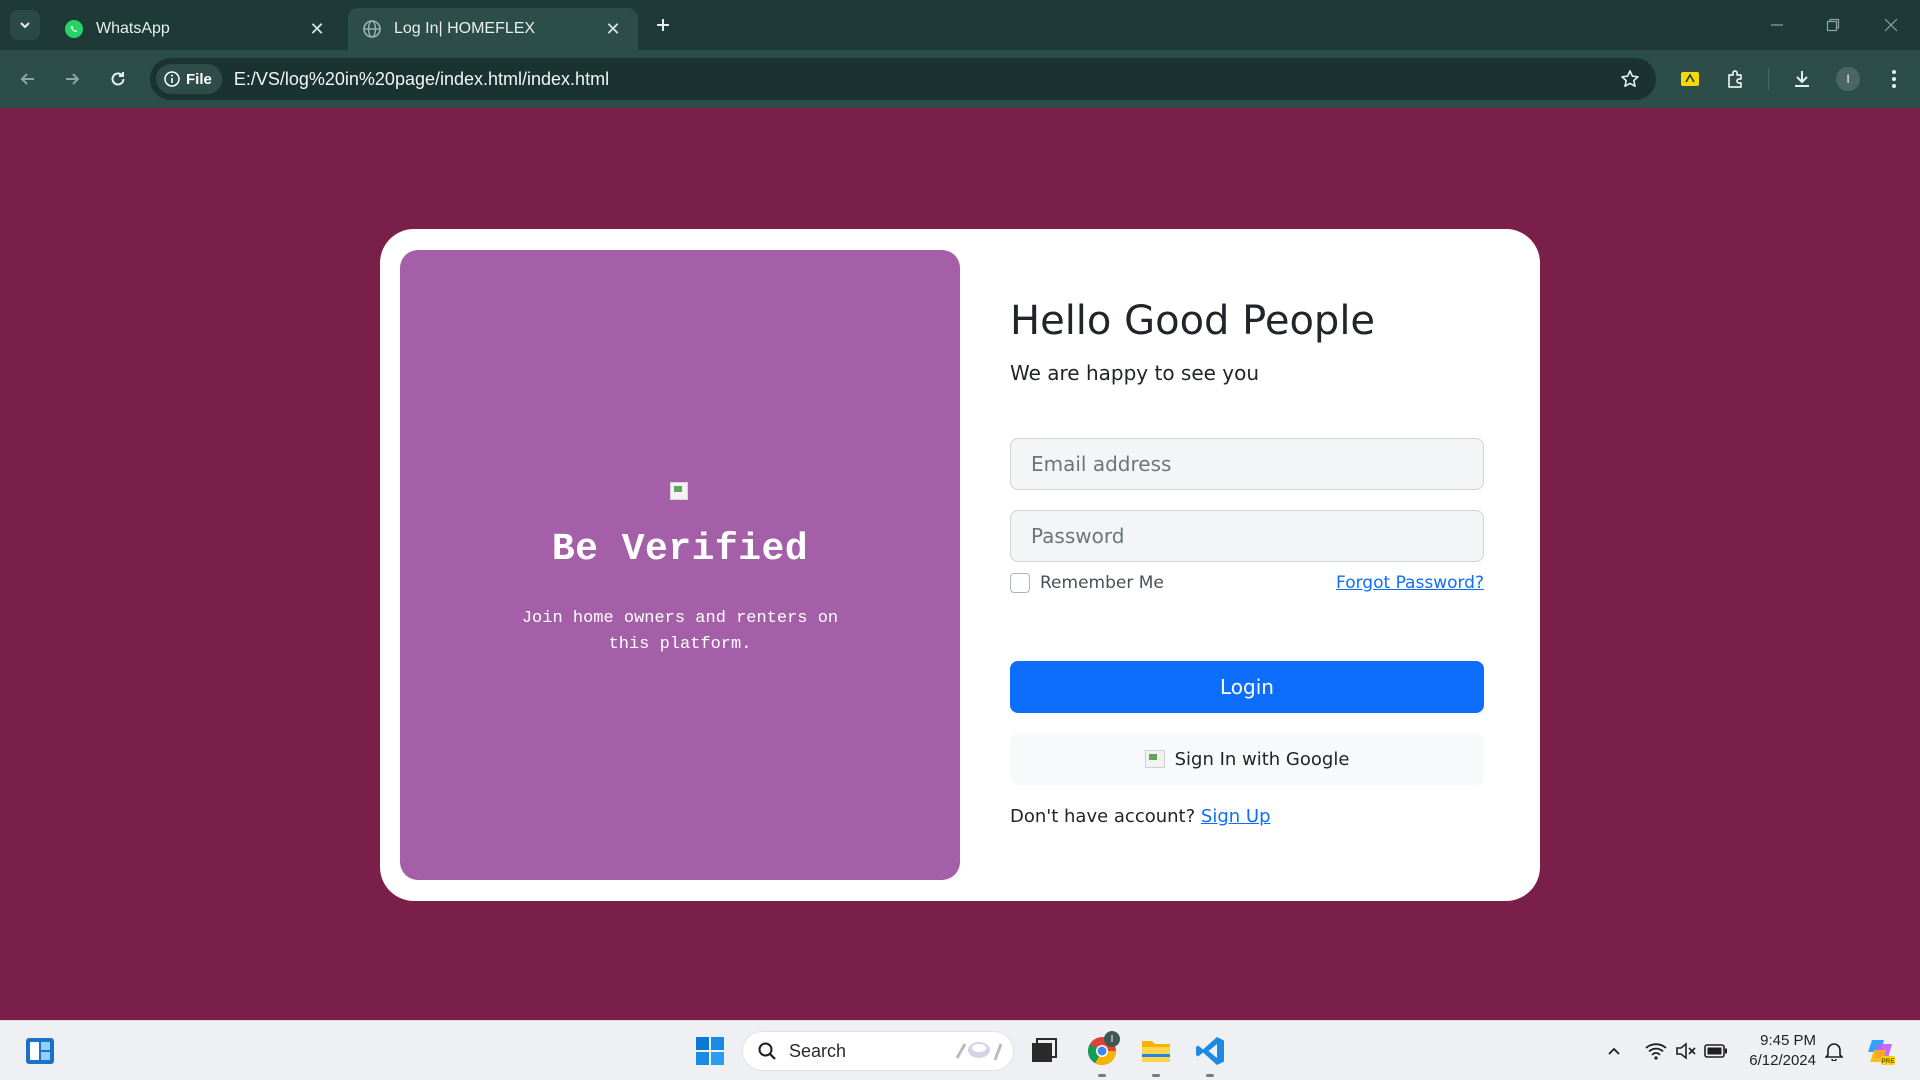 Image resolution: width=1920 pixels, height=1080 pixels. Describe the element at coordinates (1193, 321) in the screenshot. I see `page-title: Hello Good People` at that location.